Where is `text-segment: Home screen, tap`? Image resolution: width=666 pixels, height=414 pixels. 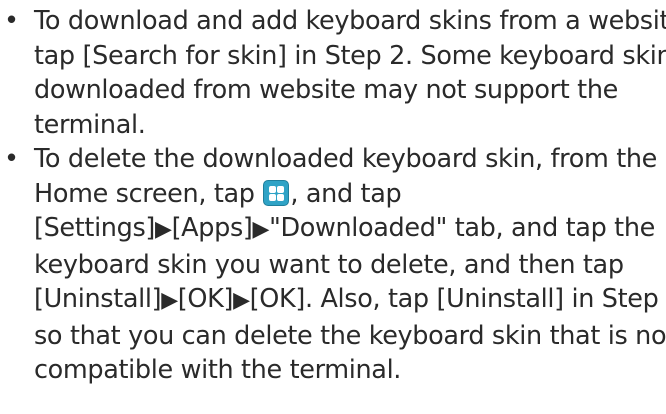
text-segment: Home screen, tap is located at coordinates (148, 193).